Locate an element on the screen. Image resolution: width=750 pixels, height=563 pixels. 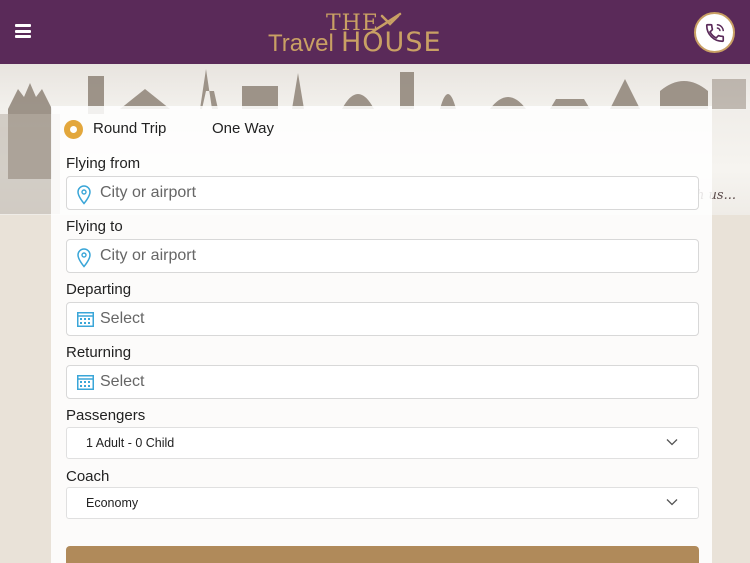
returning-date-input: Select is located at coordinates (382, 382).